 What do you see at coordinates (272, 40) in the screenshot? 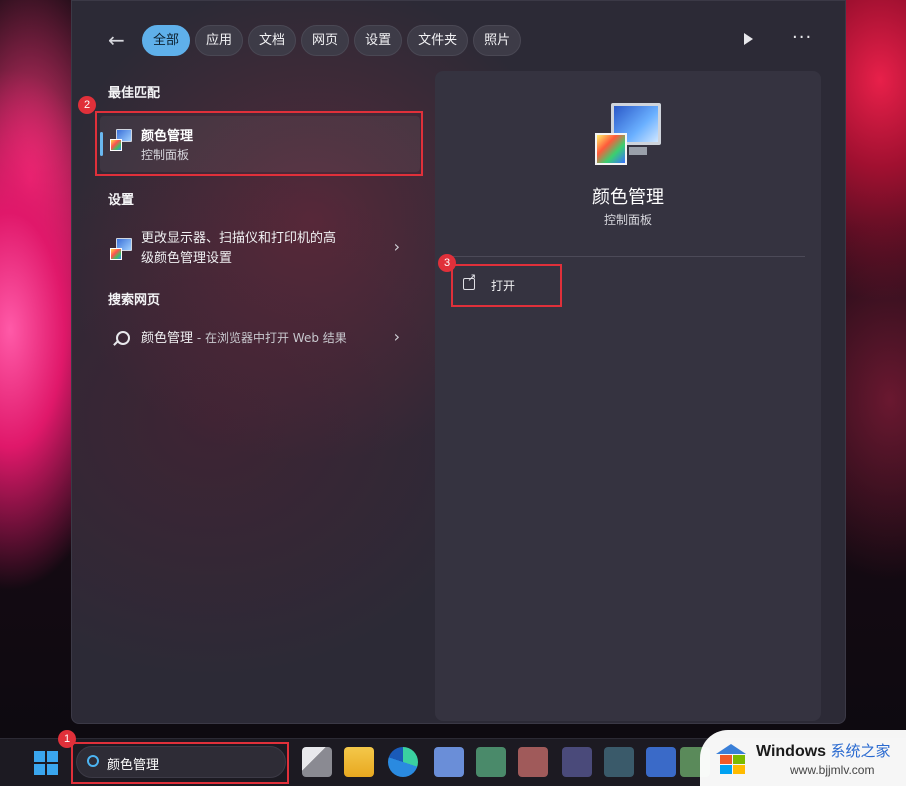
I see `filter-documents: 文档` at bounding box center [272, 40].